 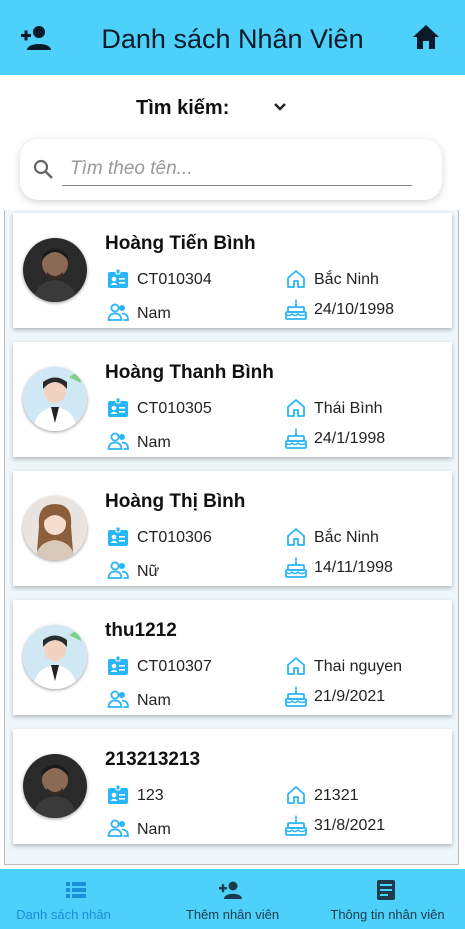 I want to click on nav-item-employee-list: Danh sách nhân, so click(x=77, y=899).